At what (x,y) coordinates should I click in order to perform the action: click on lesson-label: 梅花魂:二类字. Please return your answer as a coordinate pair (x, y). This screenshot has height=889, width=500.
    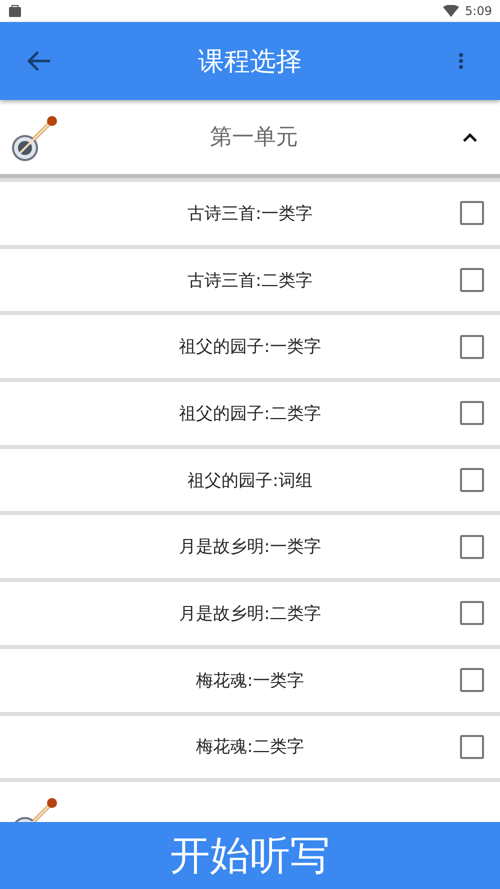
    Looking at the image, I should click on (250, 747).